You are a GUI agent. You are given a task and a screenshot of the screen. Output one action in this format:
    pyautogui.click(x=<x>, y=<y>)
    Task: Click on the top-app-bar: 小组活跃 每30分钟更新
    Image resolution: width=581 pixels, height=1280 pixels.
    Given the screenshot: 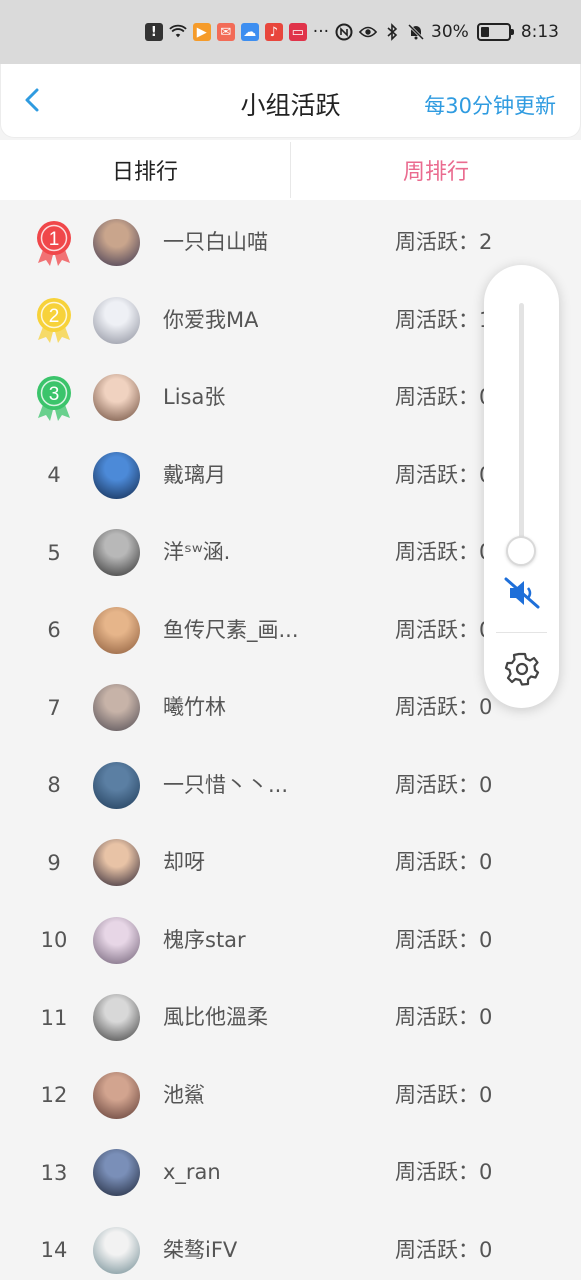 What is the action you would take?
    pyautogui.click(x=290, y=101)
    